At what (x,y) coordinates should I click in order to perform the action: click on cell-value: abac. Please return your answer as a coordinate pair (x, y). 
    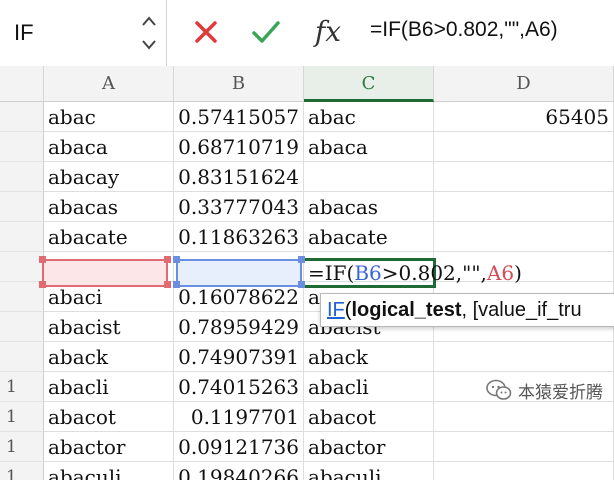
    Looking at the image, I should click on (332, 117).